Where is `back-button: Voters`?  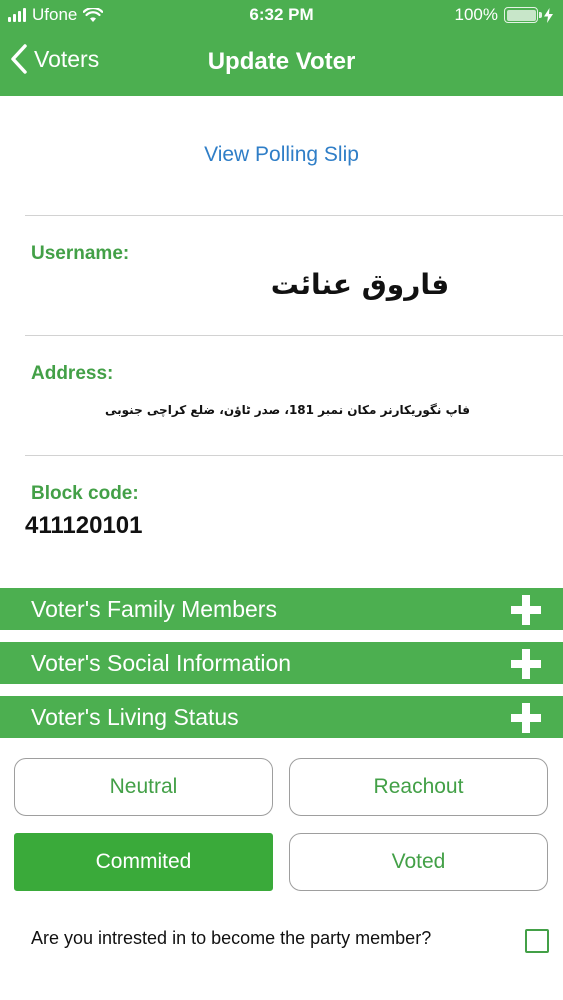
back-button: Voters is located at coordinates (54, 59).